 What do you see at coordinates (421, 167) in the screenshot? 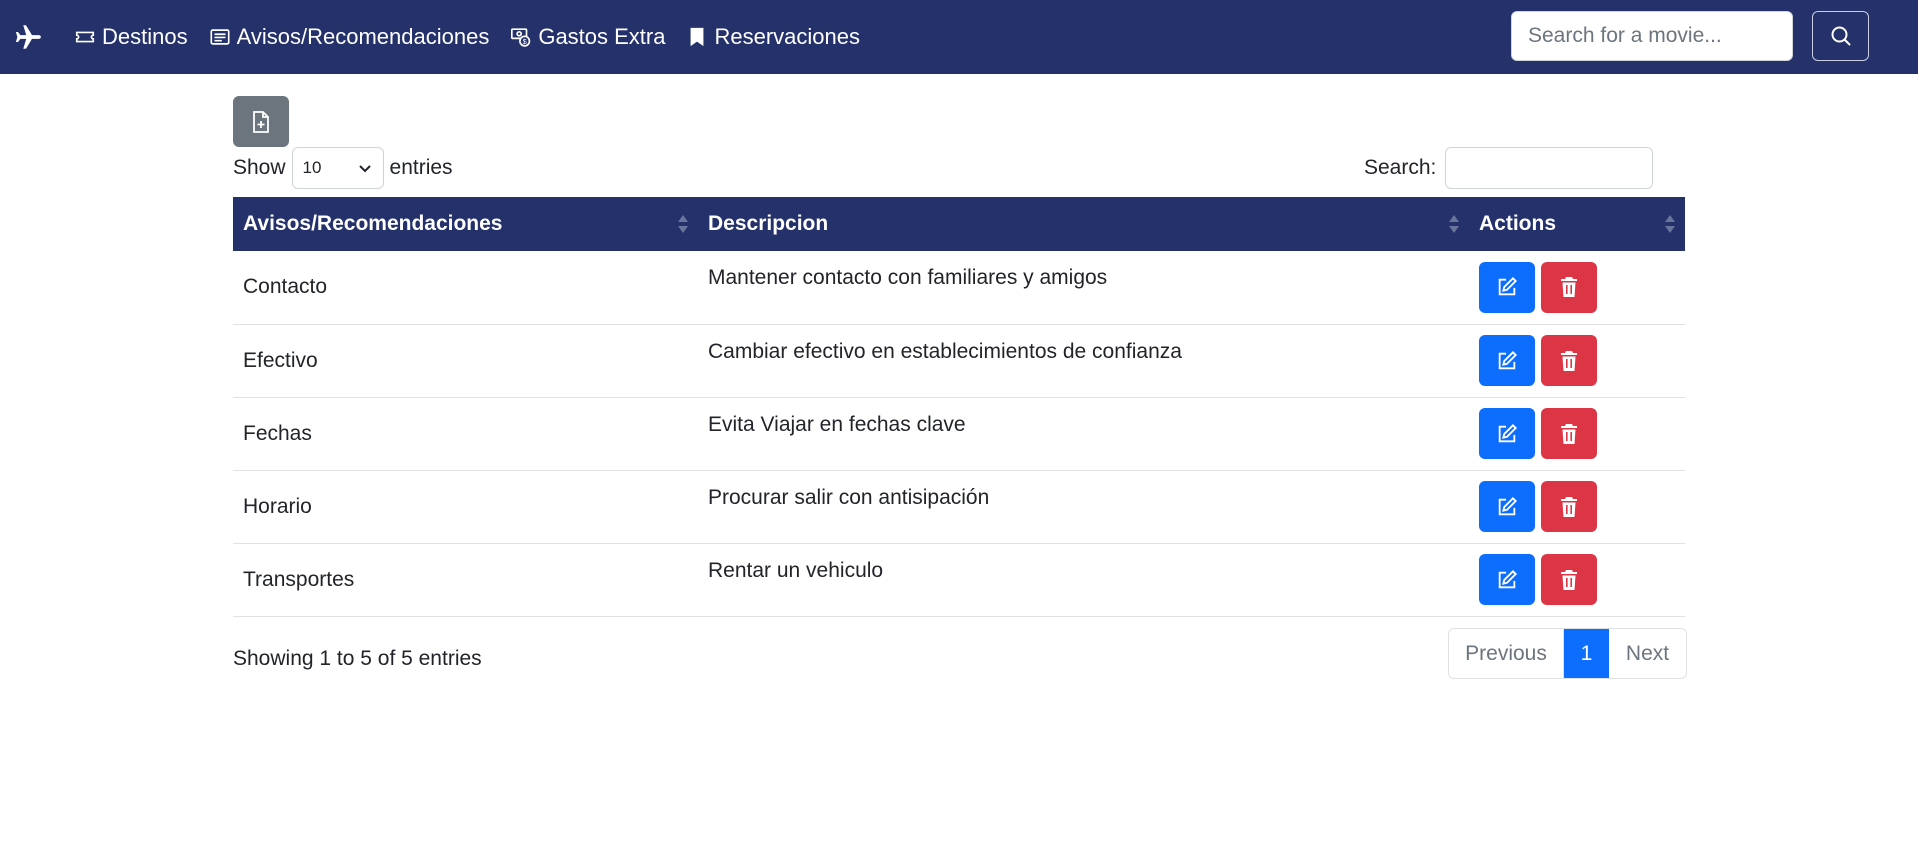
I see `length-suffix: entries` at bounding box center [421, 167].